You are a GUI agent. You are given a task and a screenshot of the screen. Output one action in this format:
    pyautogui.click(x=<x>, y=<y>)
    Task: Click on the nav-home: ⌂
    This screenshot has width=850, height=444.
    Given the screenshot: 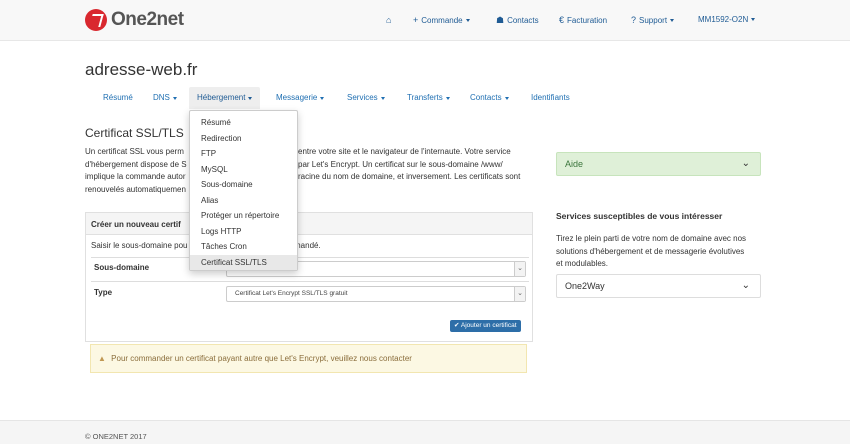 What is the action you would take?
    pyautogui.click(x=390, y=20)
    